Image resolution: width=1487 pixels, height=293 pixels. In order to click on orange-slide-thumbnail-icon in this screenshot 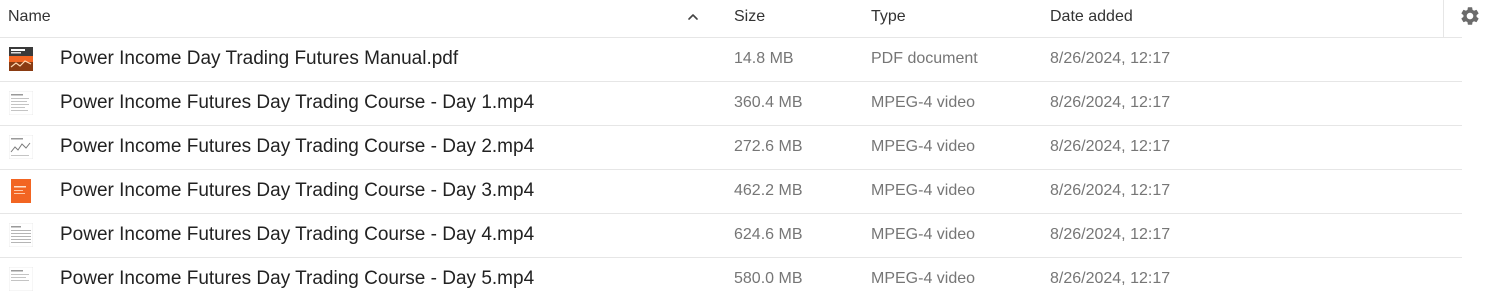, I will do `click(21, 191)`.